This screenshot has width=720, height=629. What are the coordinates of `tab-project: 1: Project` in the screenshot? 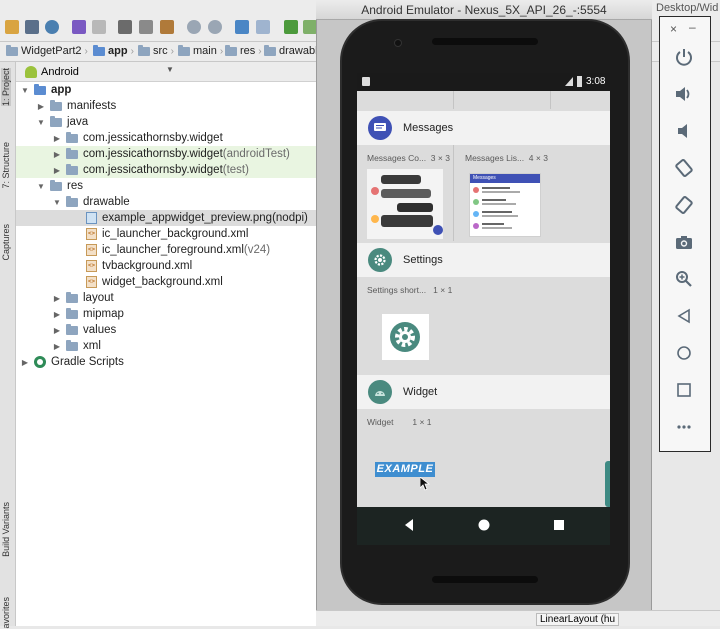 It's located at (6, 87).